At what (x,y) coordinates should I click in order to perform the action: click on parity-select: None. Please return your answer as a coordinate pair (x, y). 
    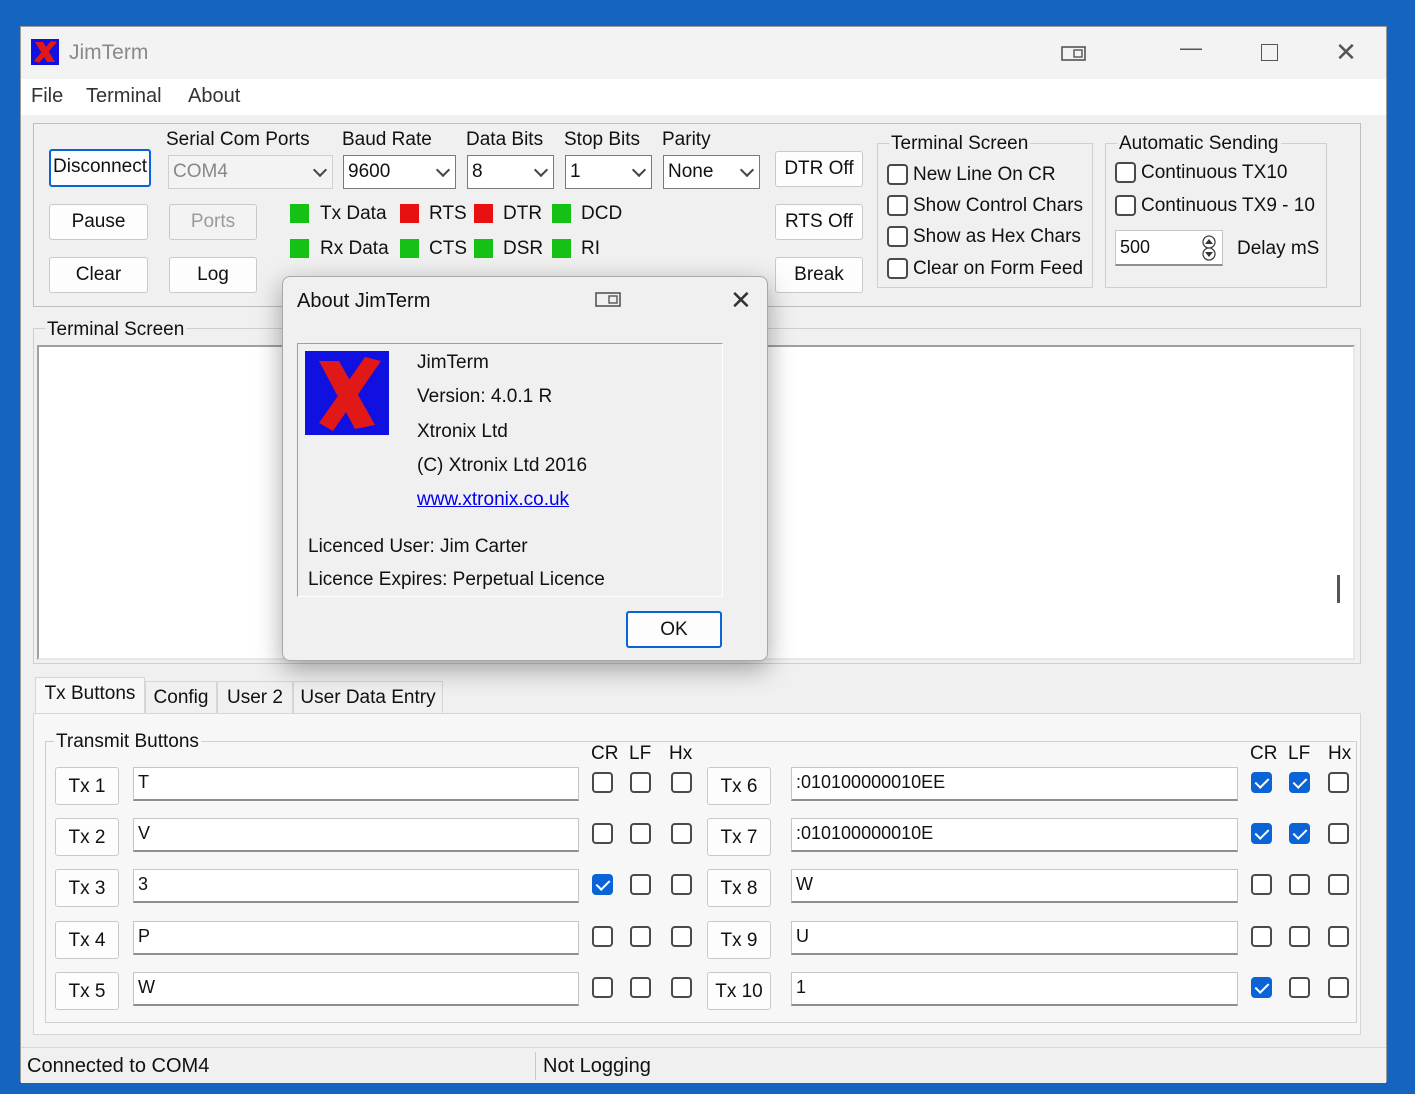
    Looking at the image, I should click on (711, 172).